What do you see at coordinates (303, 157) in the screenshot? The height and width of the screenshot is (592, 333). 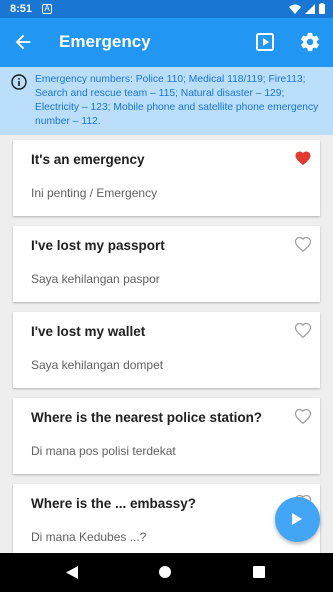 I see `heart-filled-icon` at bounding box center [303, 157].